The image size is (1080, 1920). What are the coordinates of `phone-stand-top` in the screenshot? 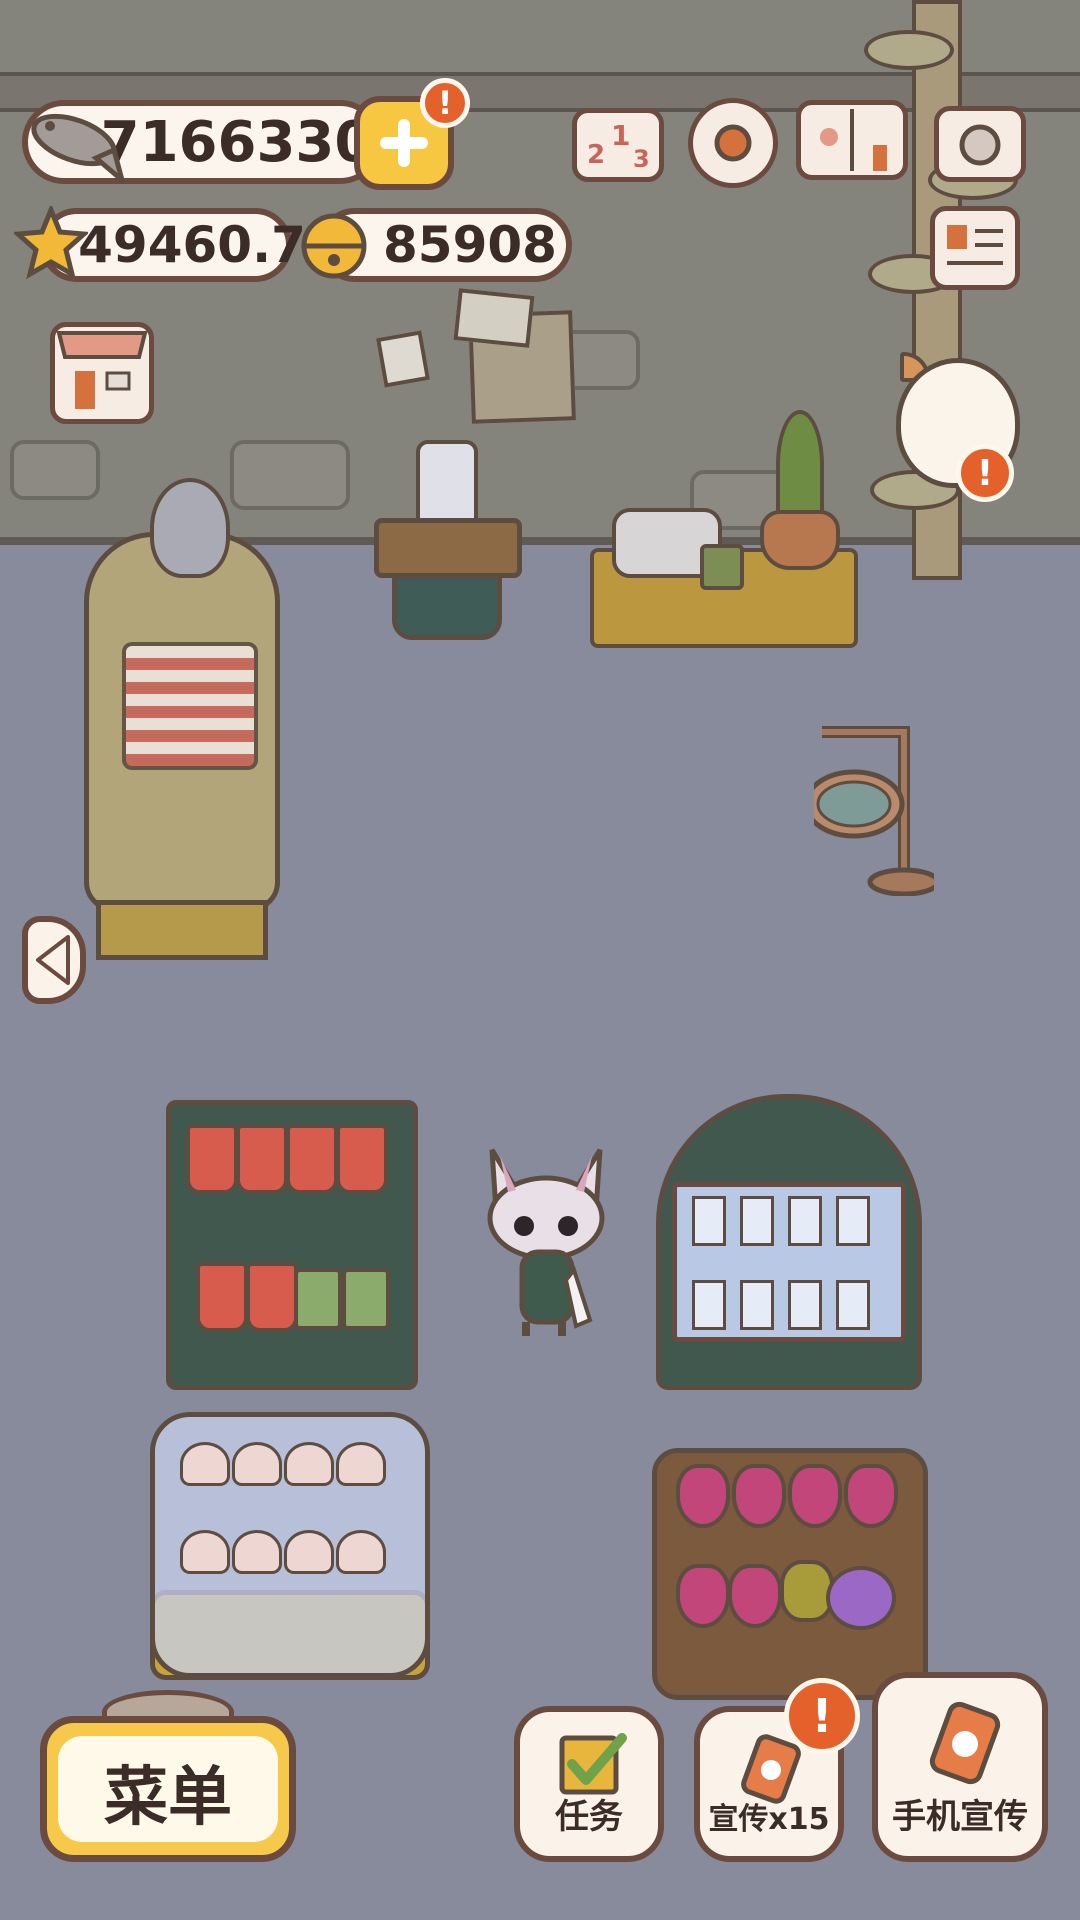 It's located at (448, 548).